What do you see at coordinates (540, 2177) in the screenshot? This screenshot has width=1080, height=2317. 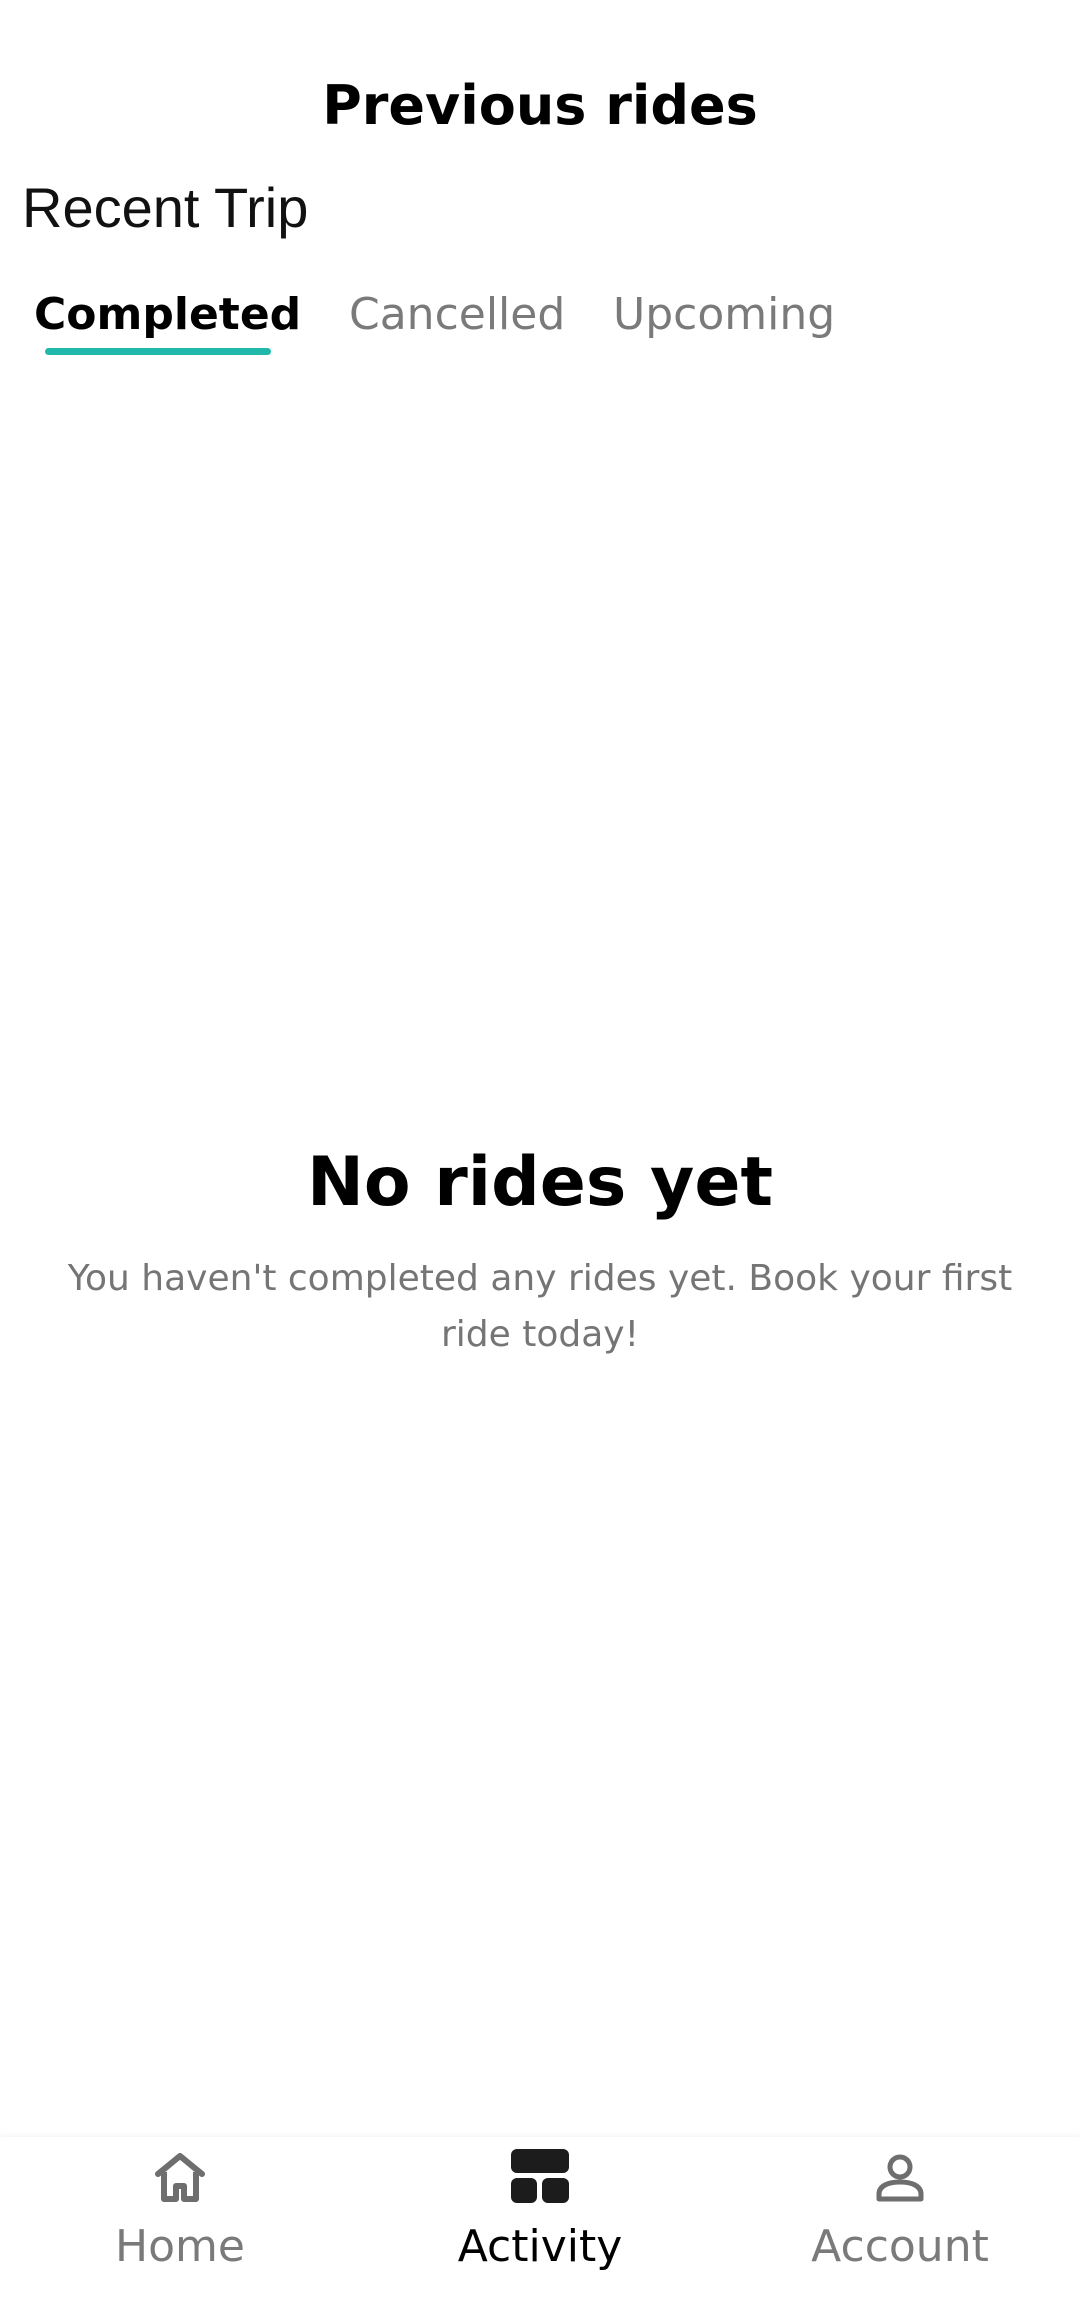 I see `activity-icon` at bounding box center [540, 2177].